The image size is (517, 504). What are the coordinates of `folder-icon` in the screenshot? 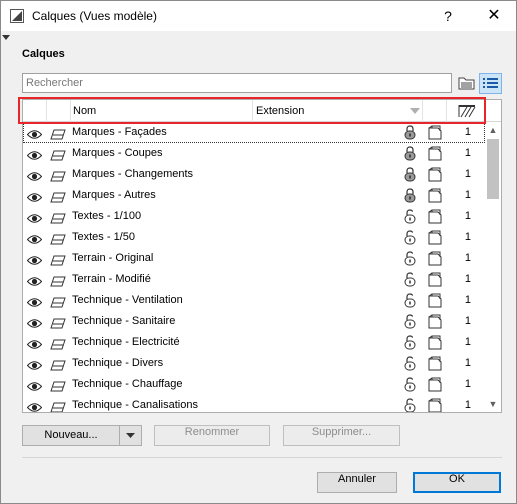 It's located at (467, 83).